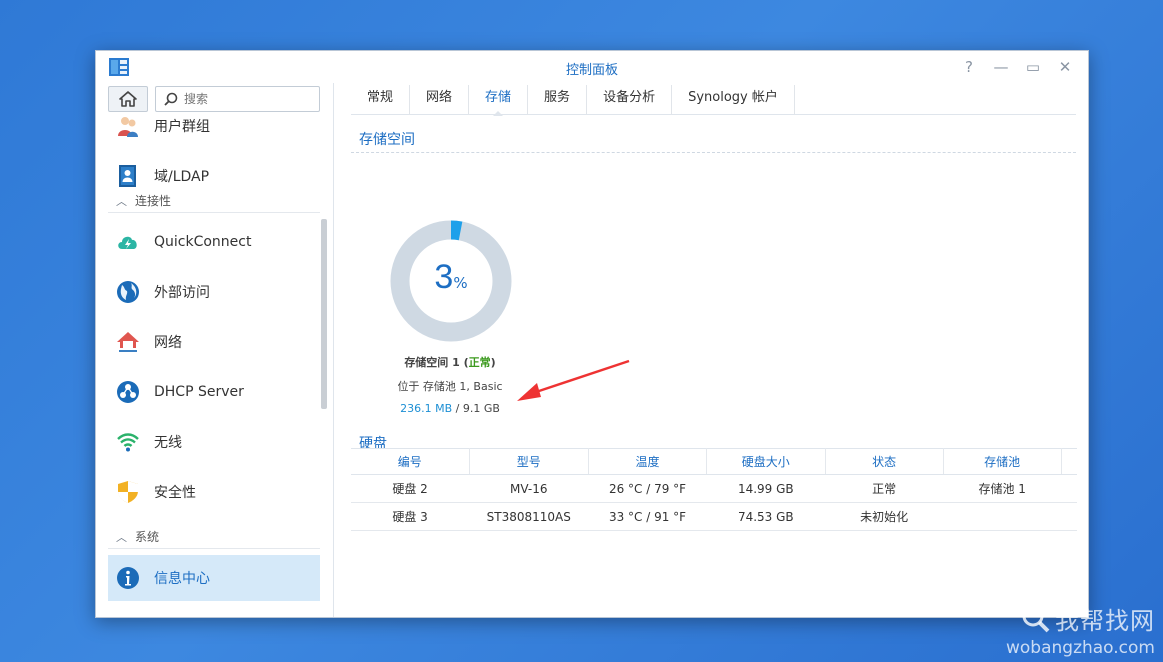 Image resolution: width=1163 pixels, height=662 pixels. I want to click on sidebar-item-external-access: 外部访问, so click(214, 292).